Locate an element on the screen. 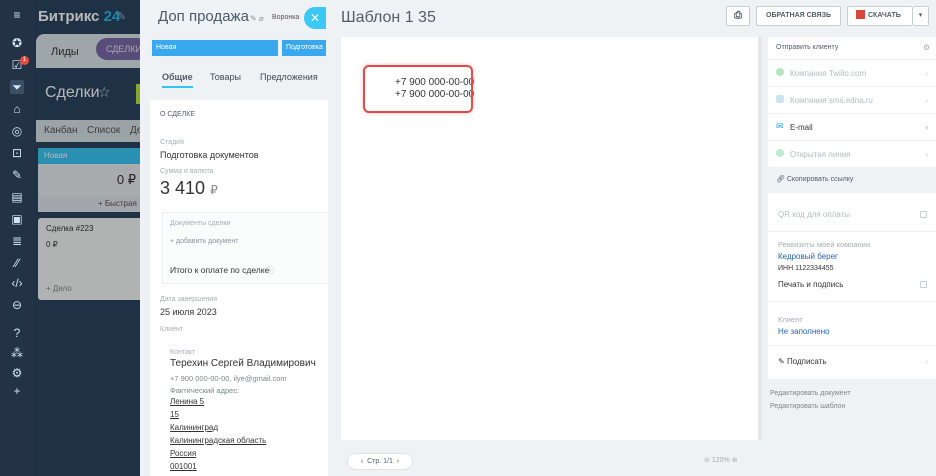 The height and width of the screenshot is (476, 936). section-title: О СДЕЛКЕ is located at coordinates (178, 114).